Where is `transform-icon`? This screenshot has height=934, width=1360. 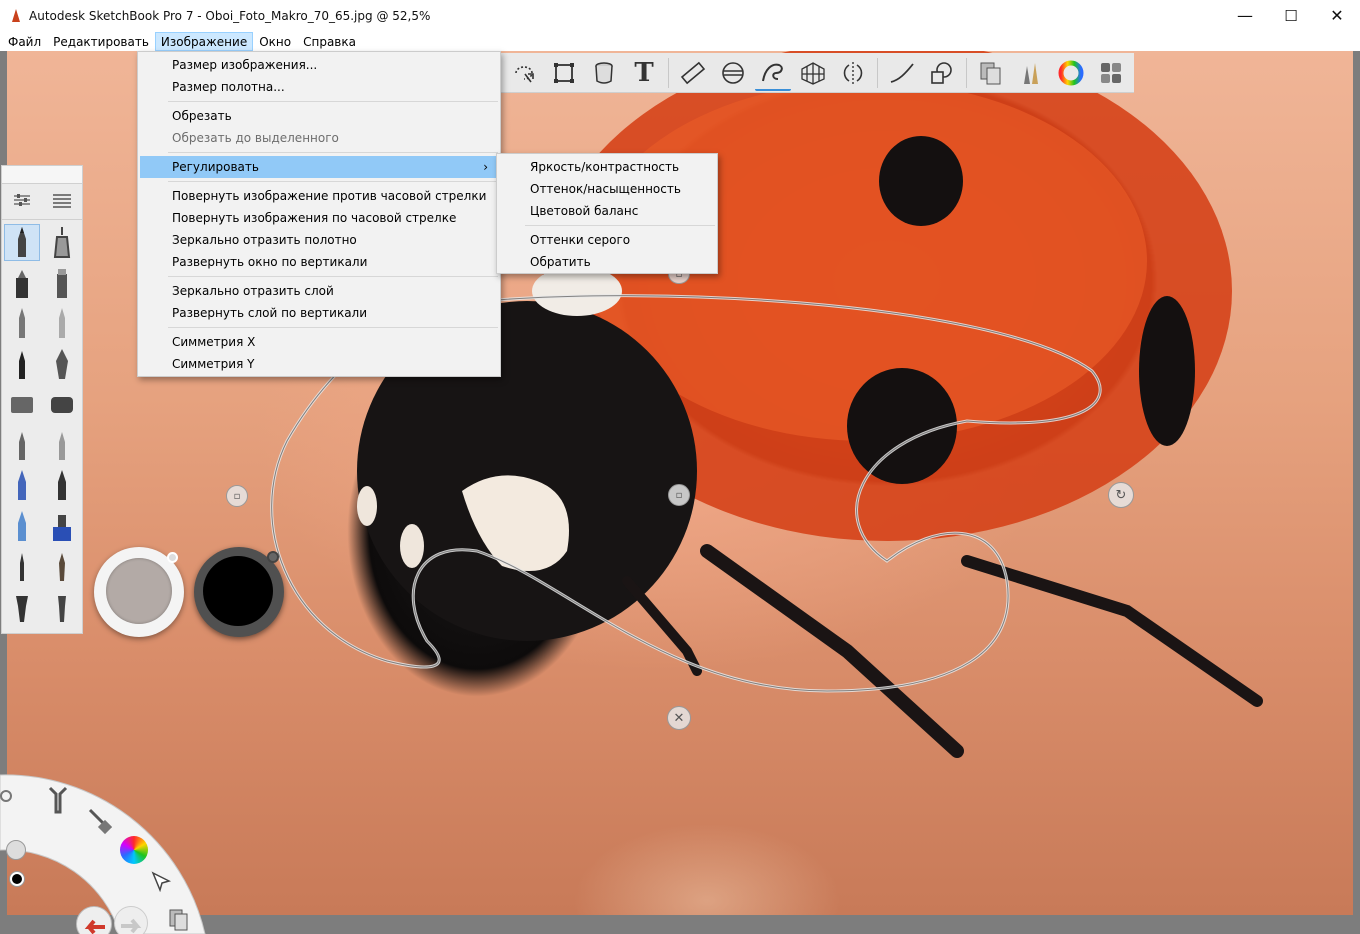 transform-icon is located at coordinates (564, 73).